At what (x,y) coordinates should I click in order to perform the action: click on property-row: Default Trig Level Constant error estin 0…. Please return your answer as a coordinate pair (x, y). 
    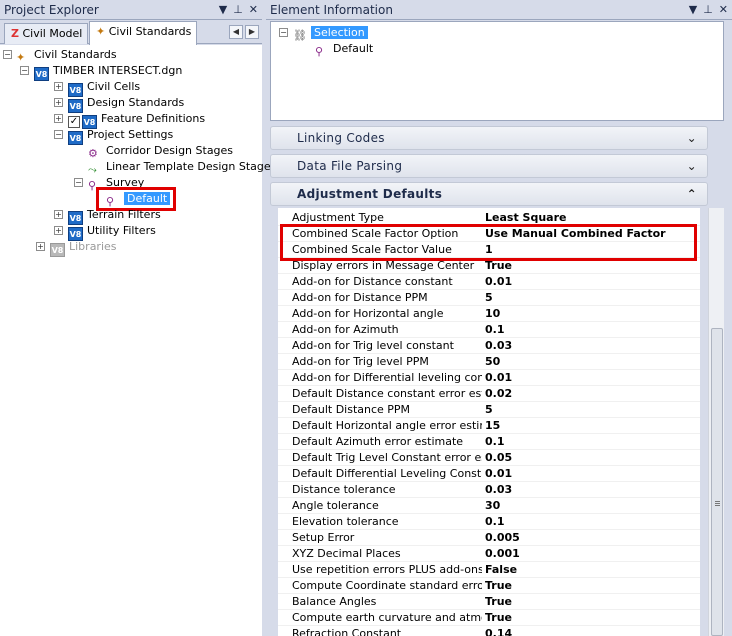
    Looking at the image, I should click on (489, 458).